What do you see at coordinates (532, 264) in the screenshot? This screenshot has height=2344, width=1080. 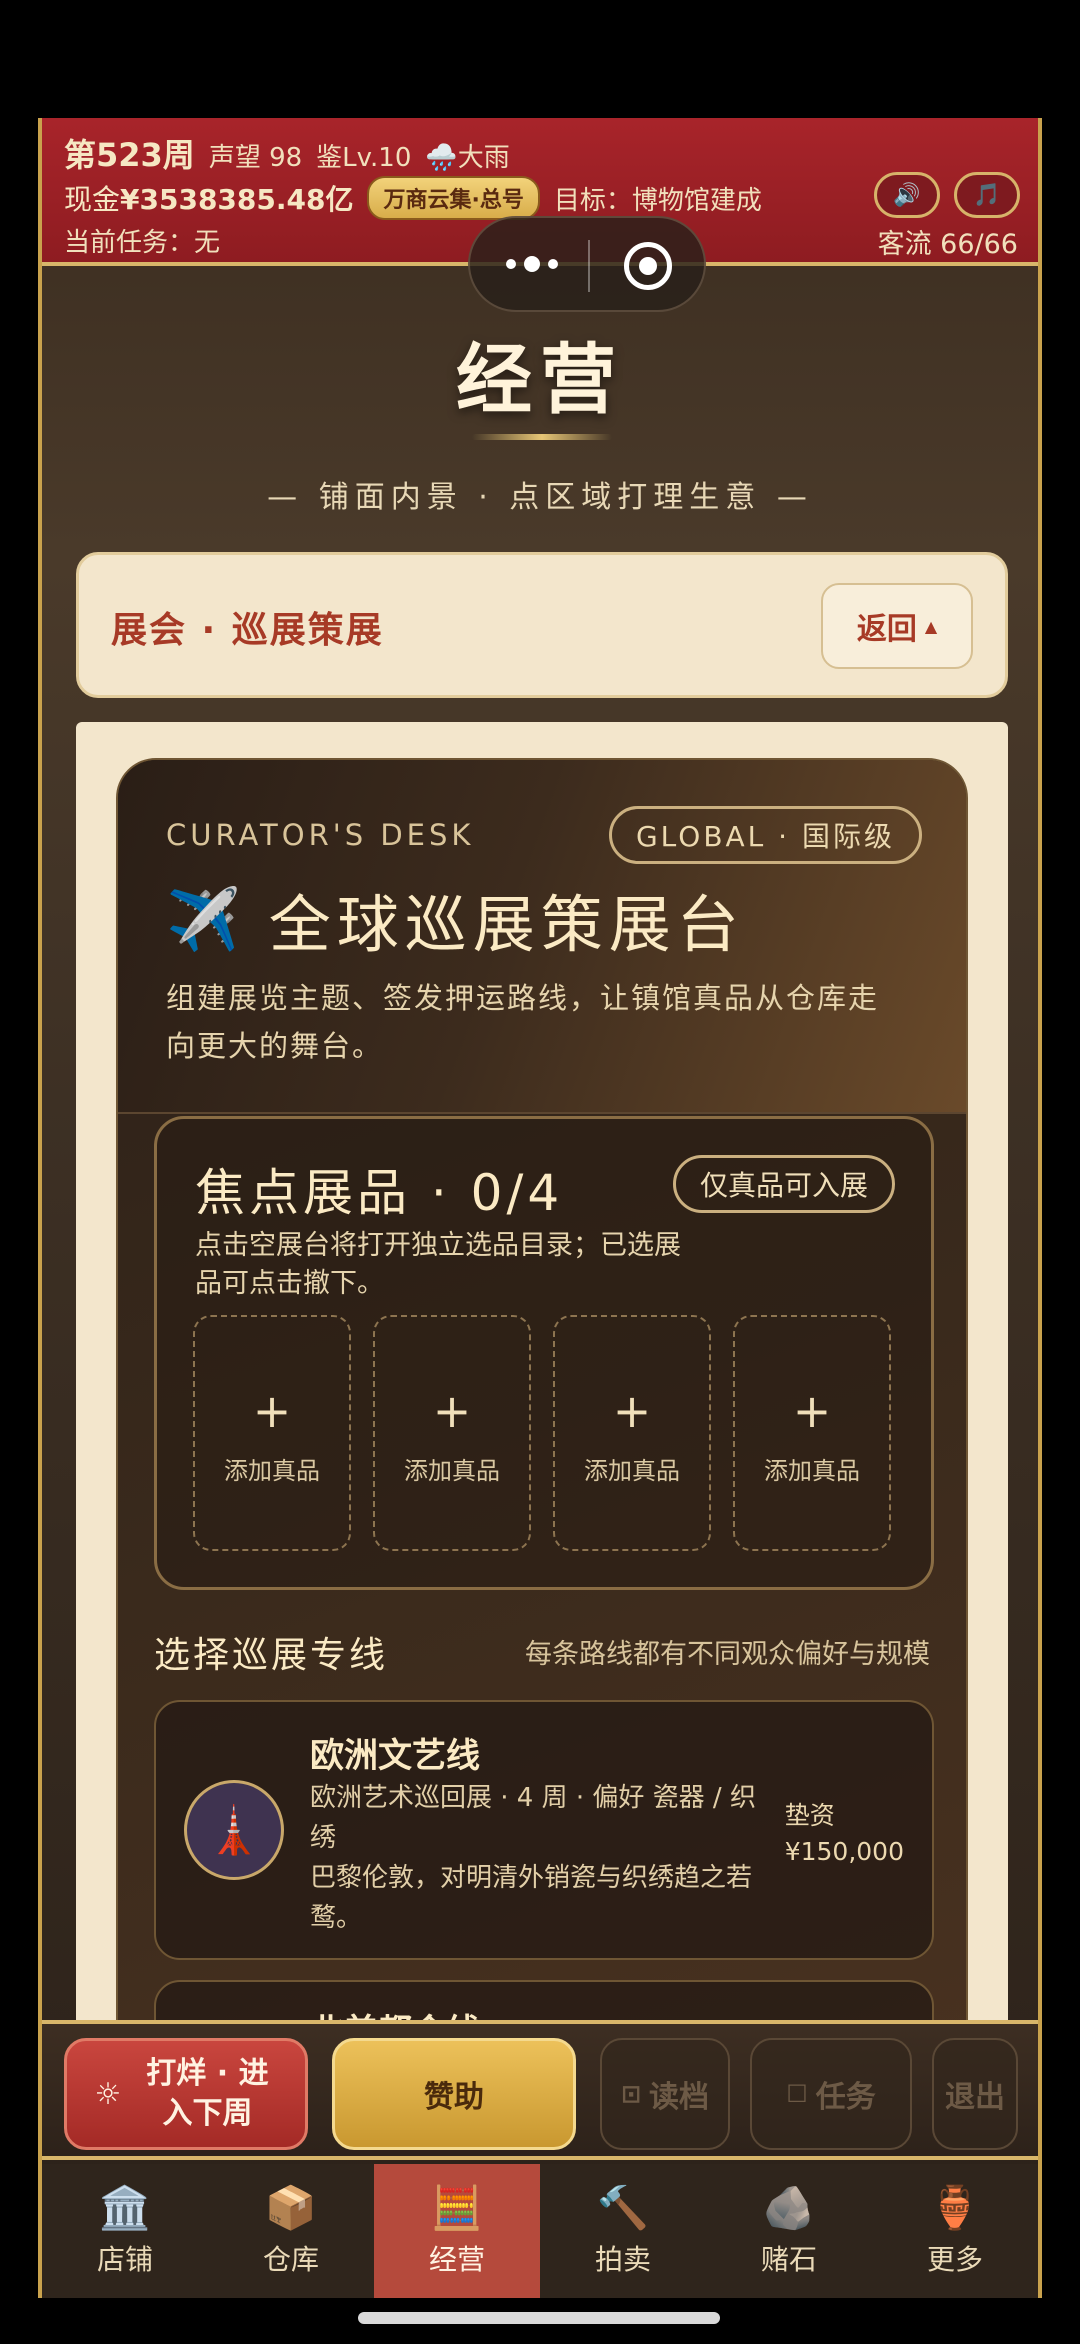 I see `more-icon` at bounding box center [532, 264].